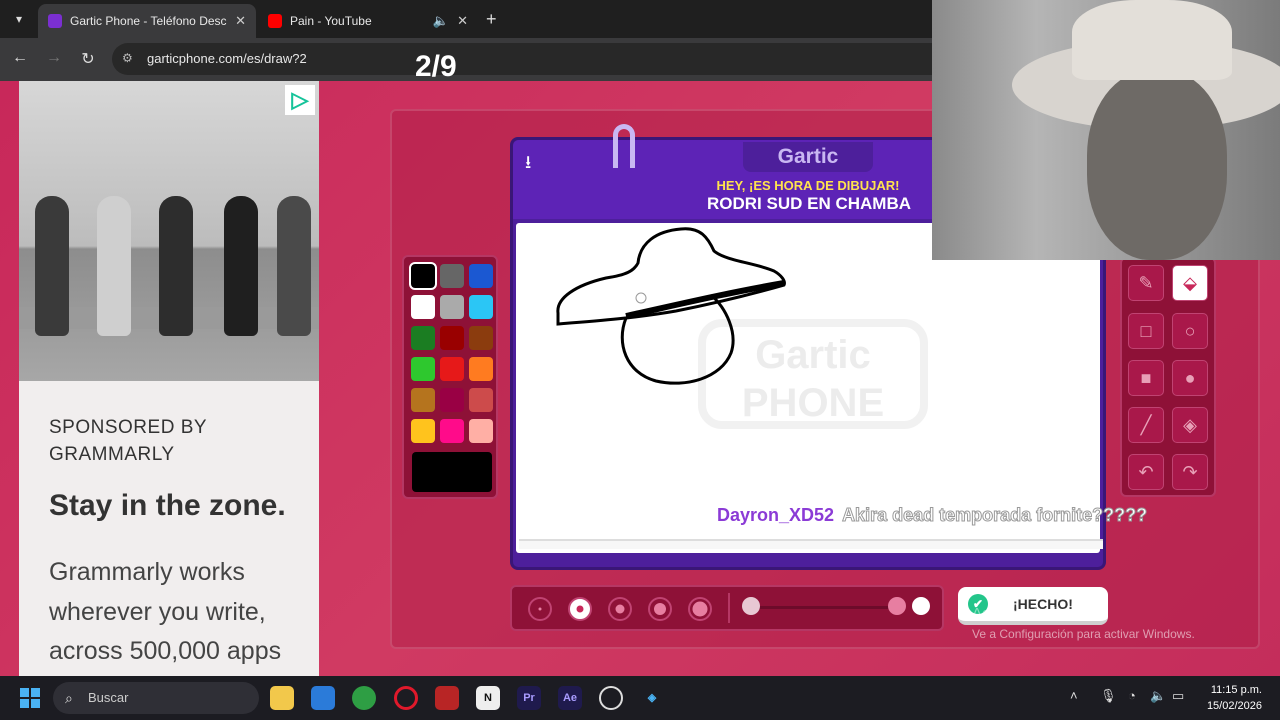 The image size is (1280, 720). What do you see at coordinates (1146, 331) in the screenshot?
I see `rectangle-outline-tool-icon: □` at bounding box center [1146, 331].